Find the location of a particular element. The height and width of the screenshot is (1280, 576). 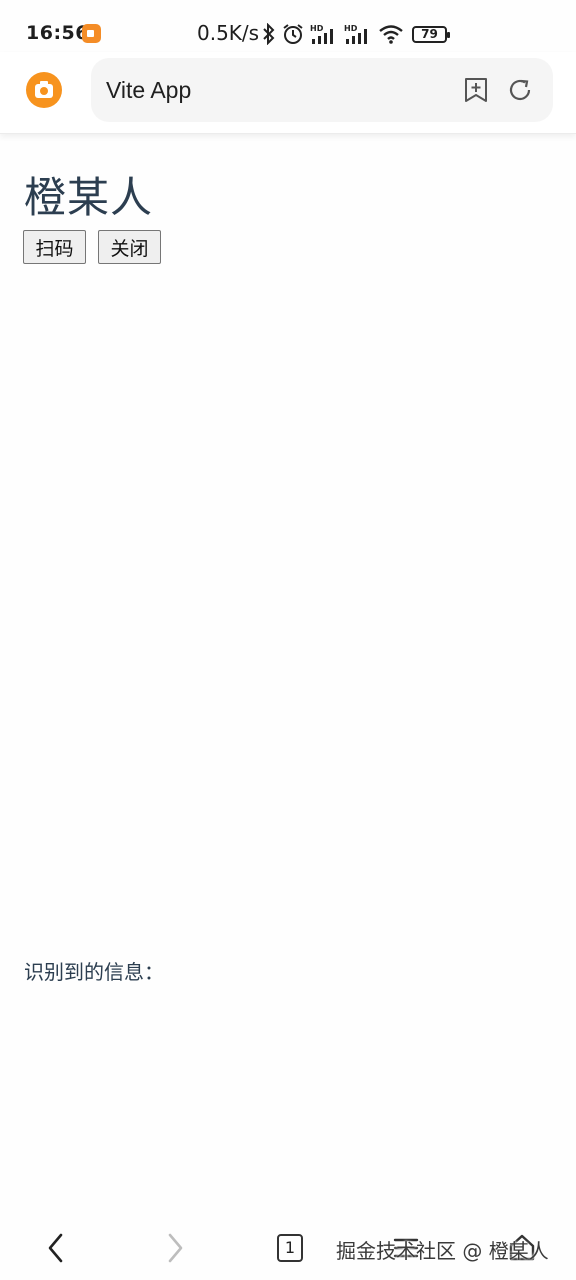

scan-button: 扫码 is located at coordinates (54, 247).